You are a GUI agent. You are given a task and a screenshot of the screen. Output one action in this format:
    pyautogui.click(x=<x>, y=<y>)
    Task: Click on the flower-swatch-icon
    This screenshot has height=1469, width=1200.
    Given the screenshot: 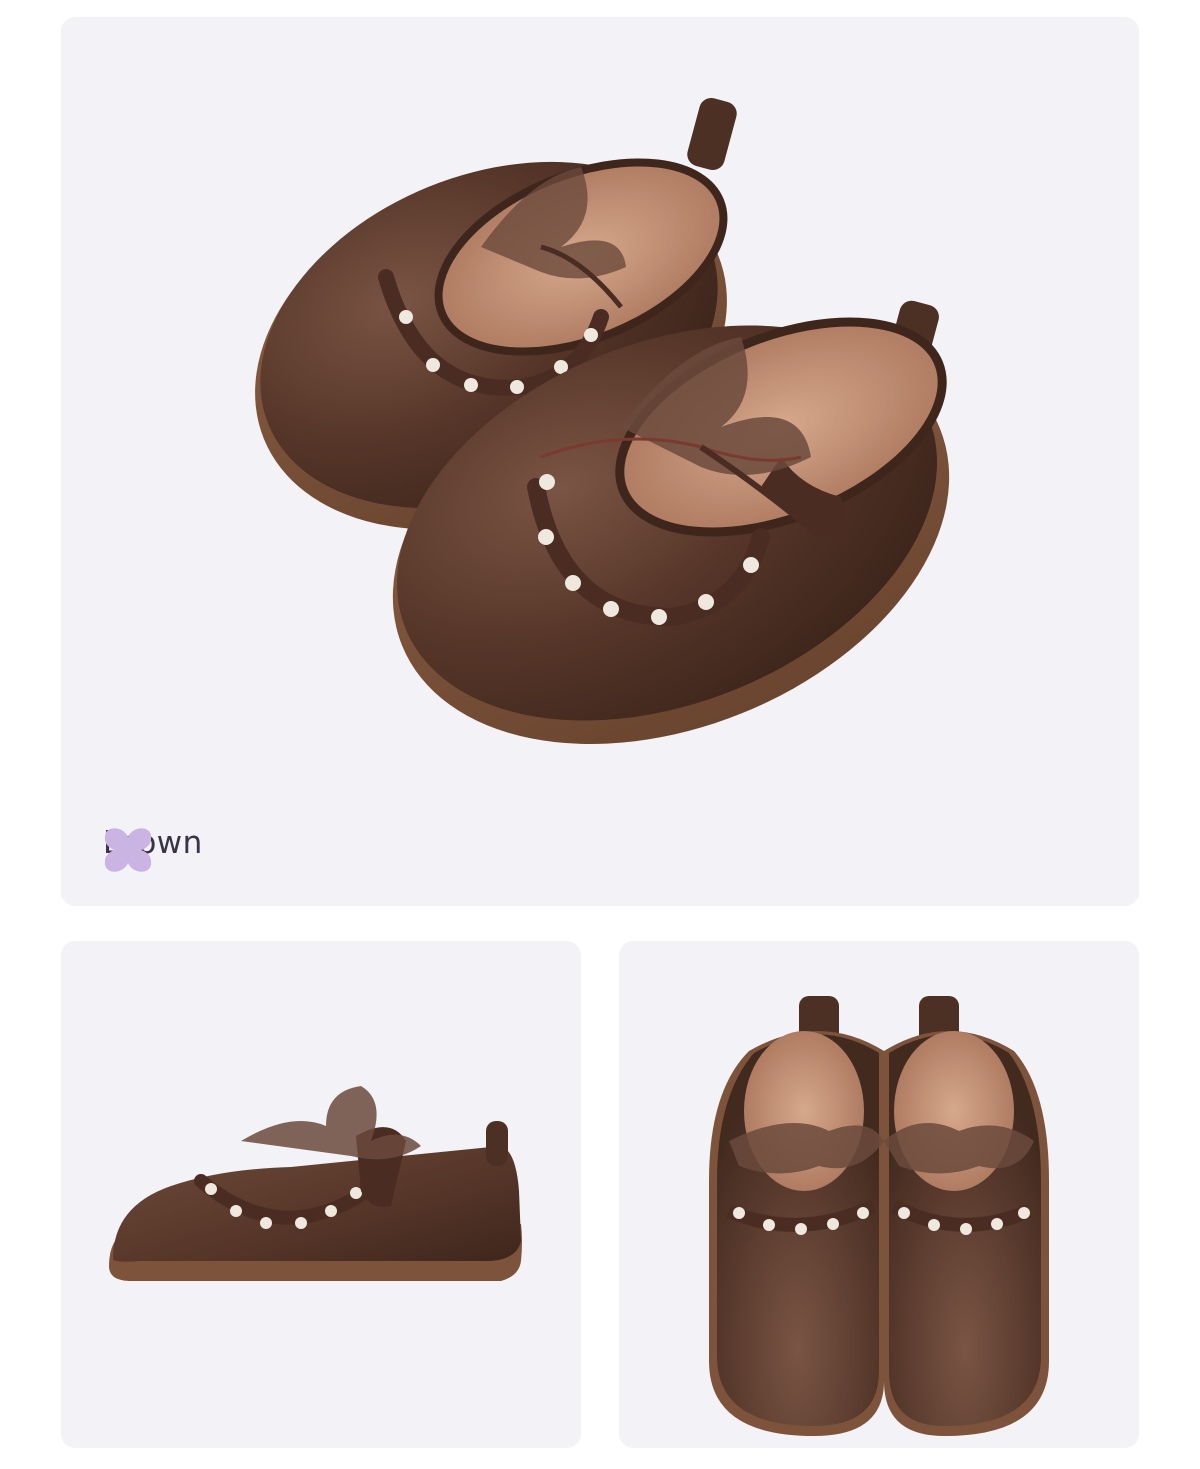 What is the action you would take?
    pyautogui.click(x=128, y=850)
    